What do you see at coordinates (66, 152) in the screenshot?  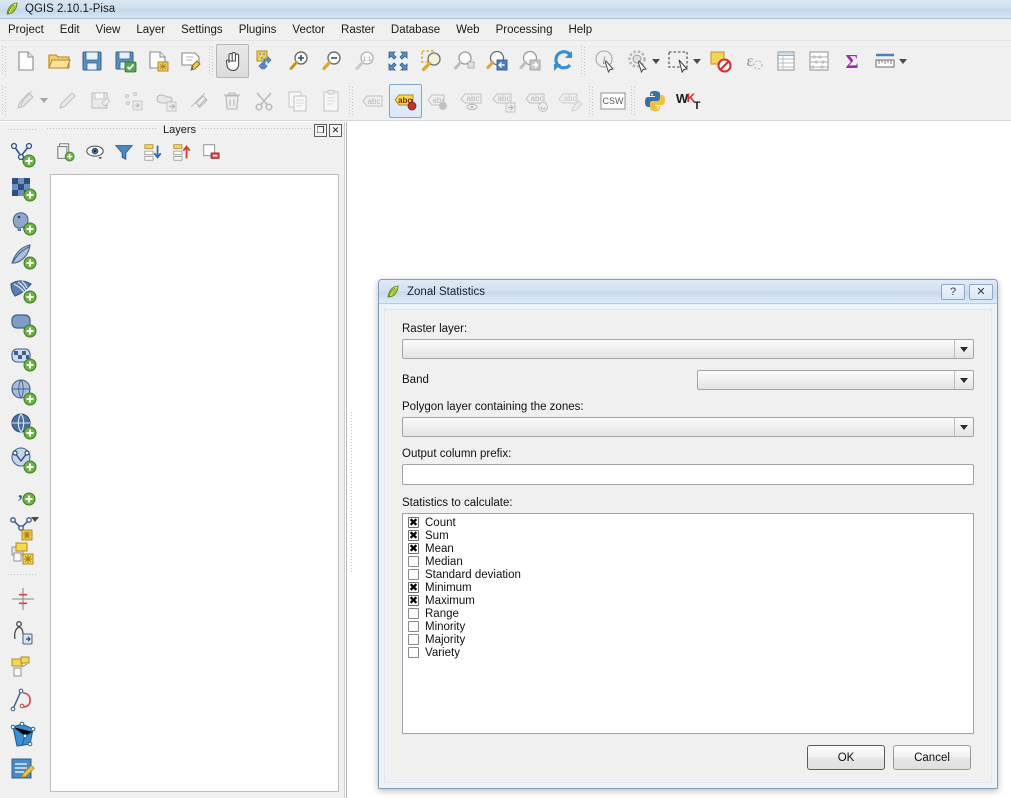 I see `add-group-icon` at bounding box center [66, 152].